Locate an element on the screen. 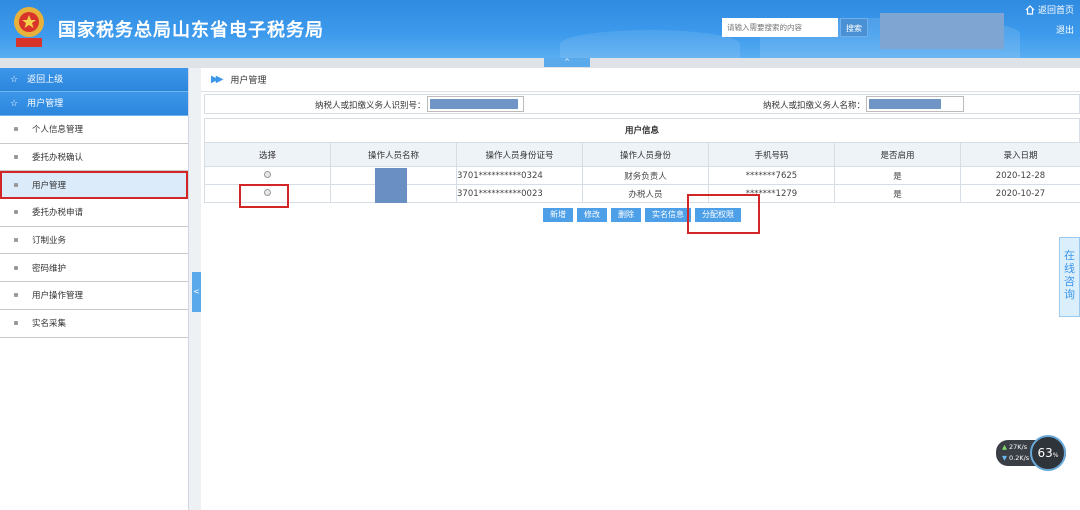  download-value: 0.2 is located at coordinates (1014, 458).